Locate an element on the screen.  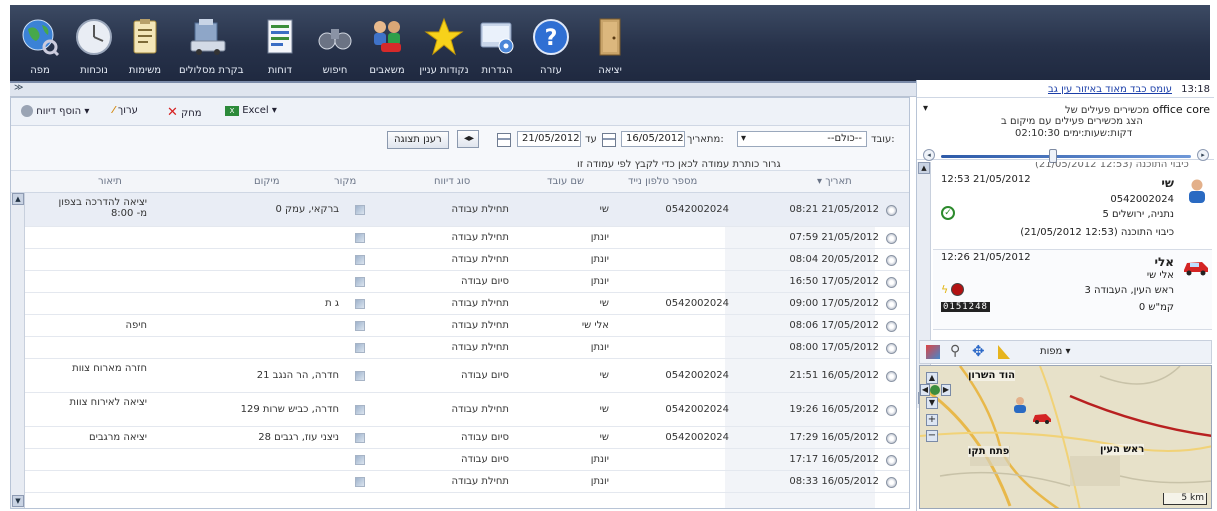
table-row: 08:06 17/05/2012 אלי שי תחילת עבודה חיפה is located at coordinates (467, 326).